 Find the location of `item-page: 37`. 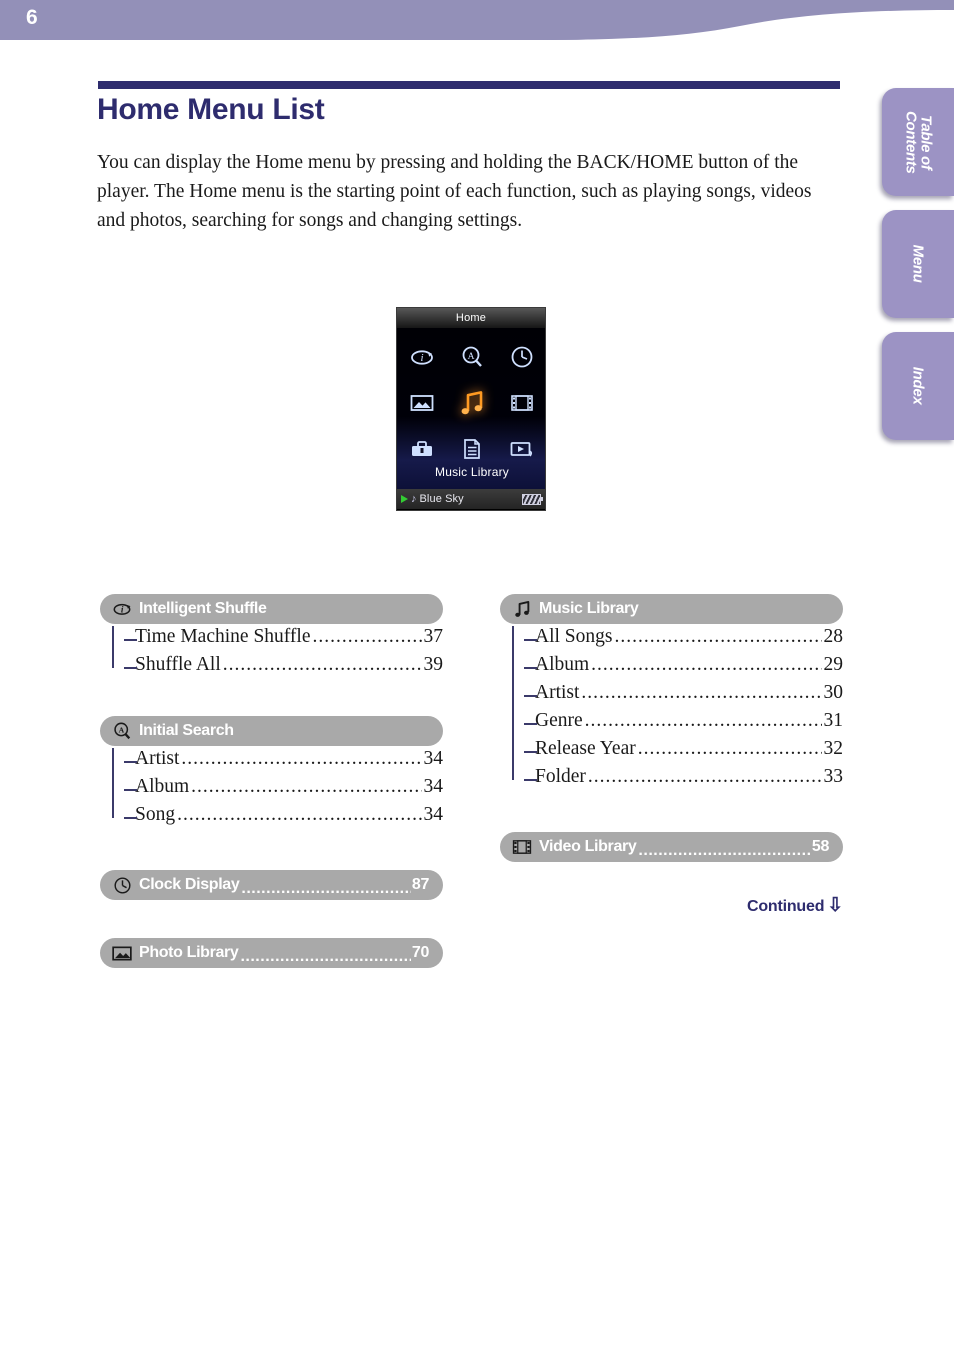

item-page: 37 is located at coordinates (433, 636).